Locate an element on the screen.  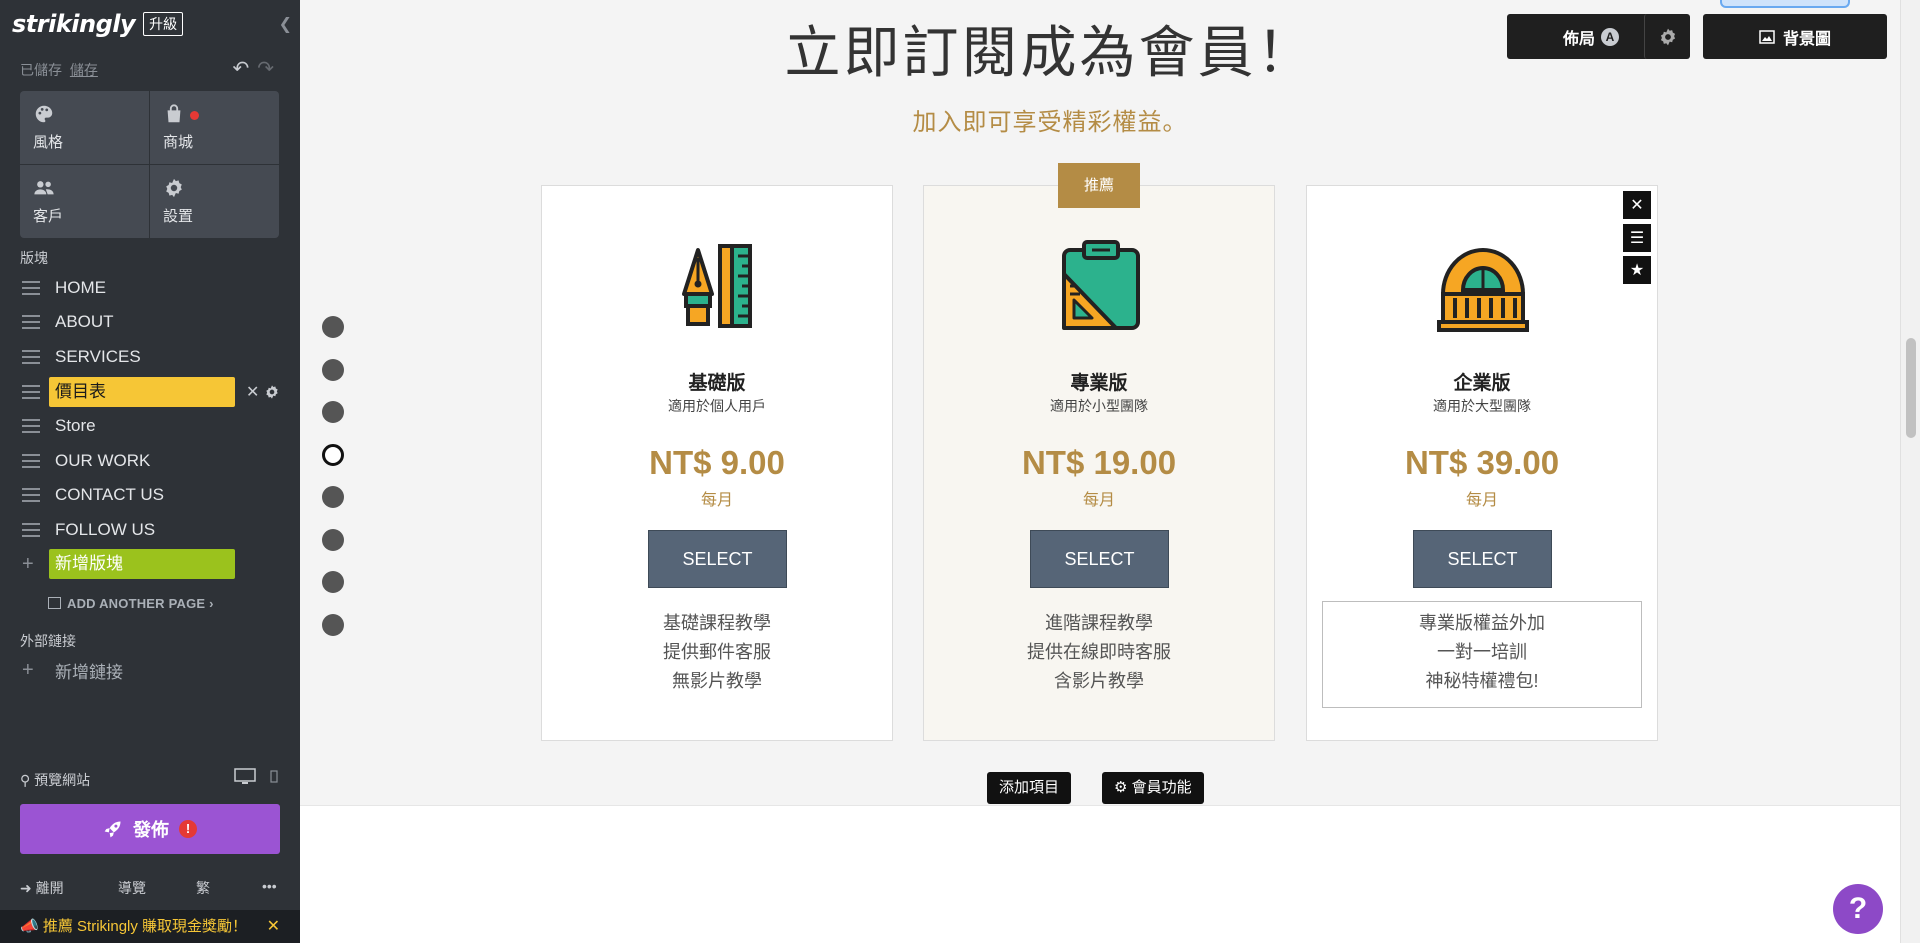
more-icon: ••• is located at coordinates (269, 886).